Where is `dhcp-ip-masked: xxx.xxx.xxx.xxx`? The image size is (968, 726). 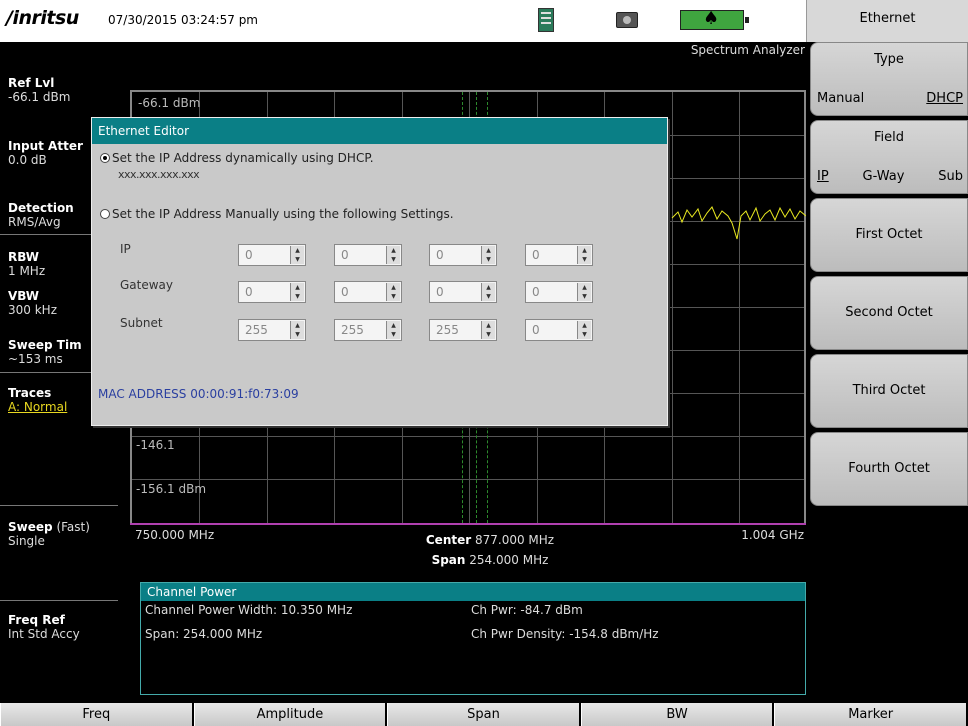
dhcp-ip-masked: xxx.xxx.xxx.xxx is located at coordinates (159, 174).